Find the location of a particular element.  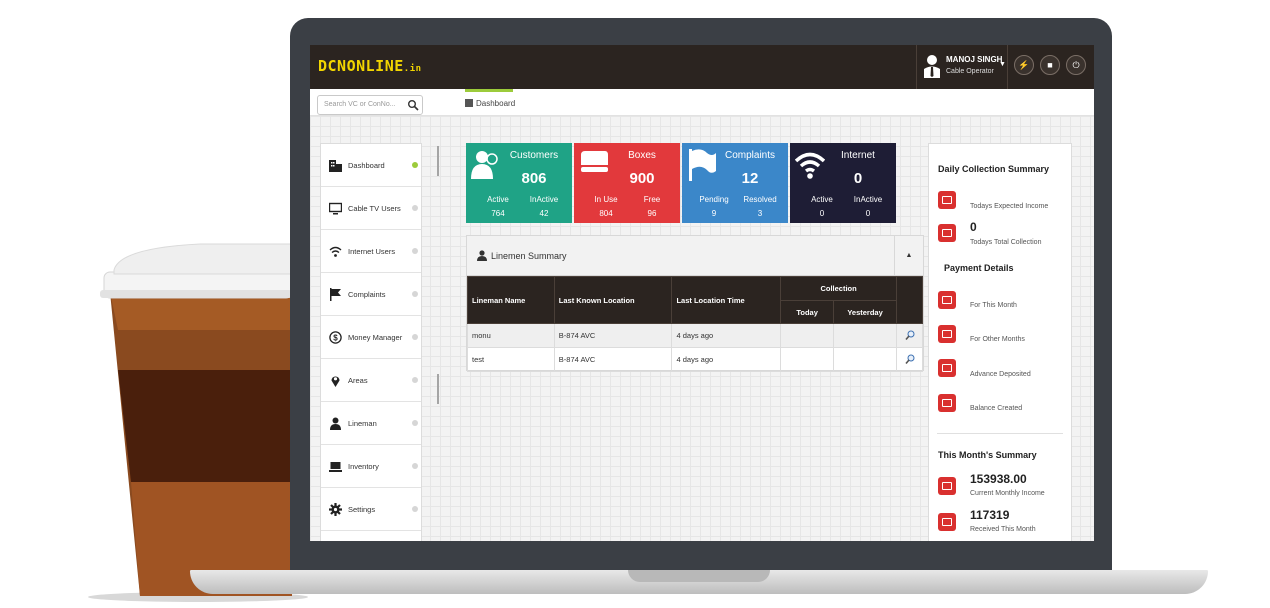

app-logo: DCNONLINE.in is located at coordinates (370, 66).